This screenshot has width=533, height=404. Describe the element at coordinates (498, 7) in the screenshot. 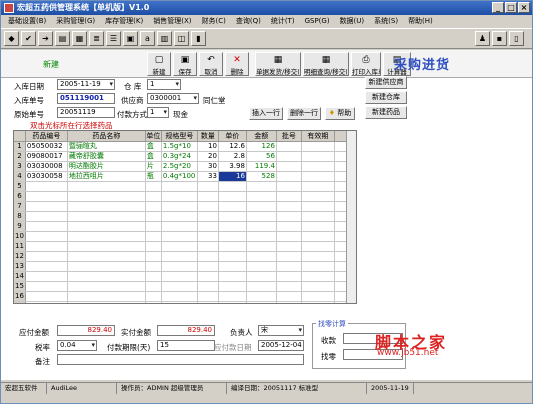

I see `minimize-button: _` at that location.